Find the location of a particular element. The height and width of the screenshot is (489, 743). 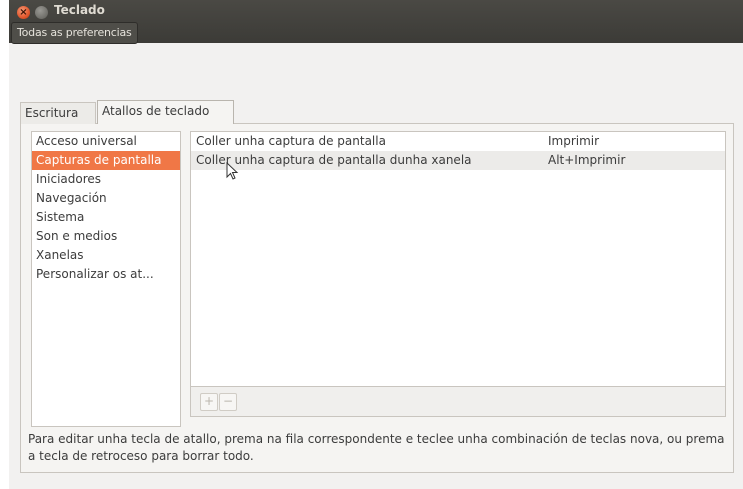

window-title: Teclado is located at coordinates (79, 10).